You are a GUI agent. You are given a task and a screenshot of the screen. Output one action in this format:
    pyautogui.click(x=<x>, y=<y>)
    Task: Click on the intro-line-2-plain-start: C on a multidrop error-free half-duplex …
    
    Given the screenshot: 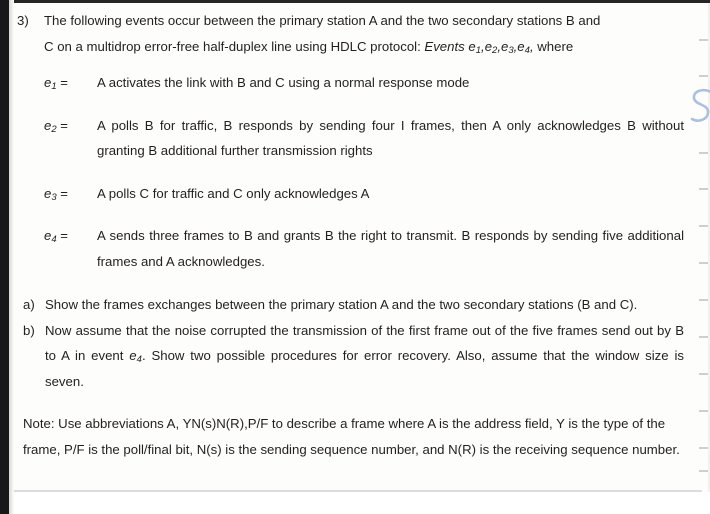 What is the action you would take?
    pyautogui.click(x=234, y=46)
    